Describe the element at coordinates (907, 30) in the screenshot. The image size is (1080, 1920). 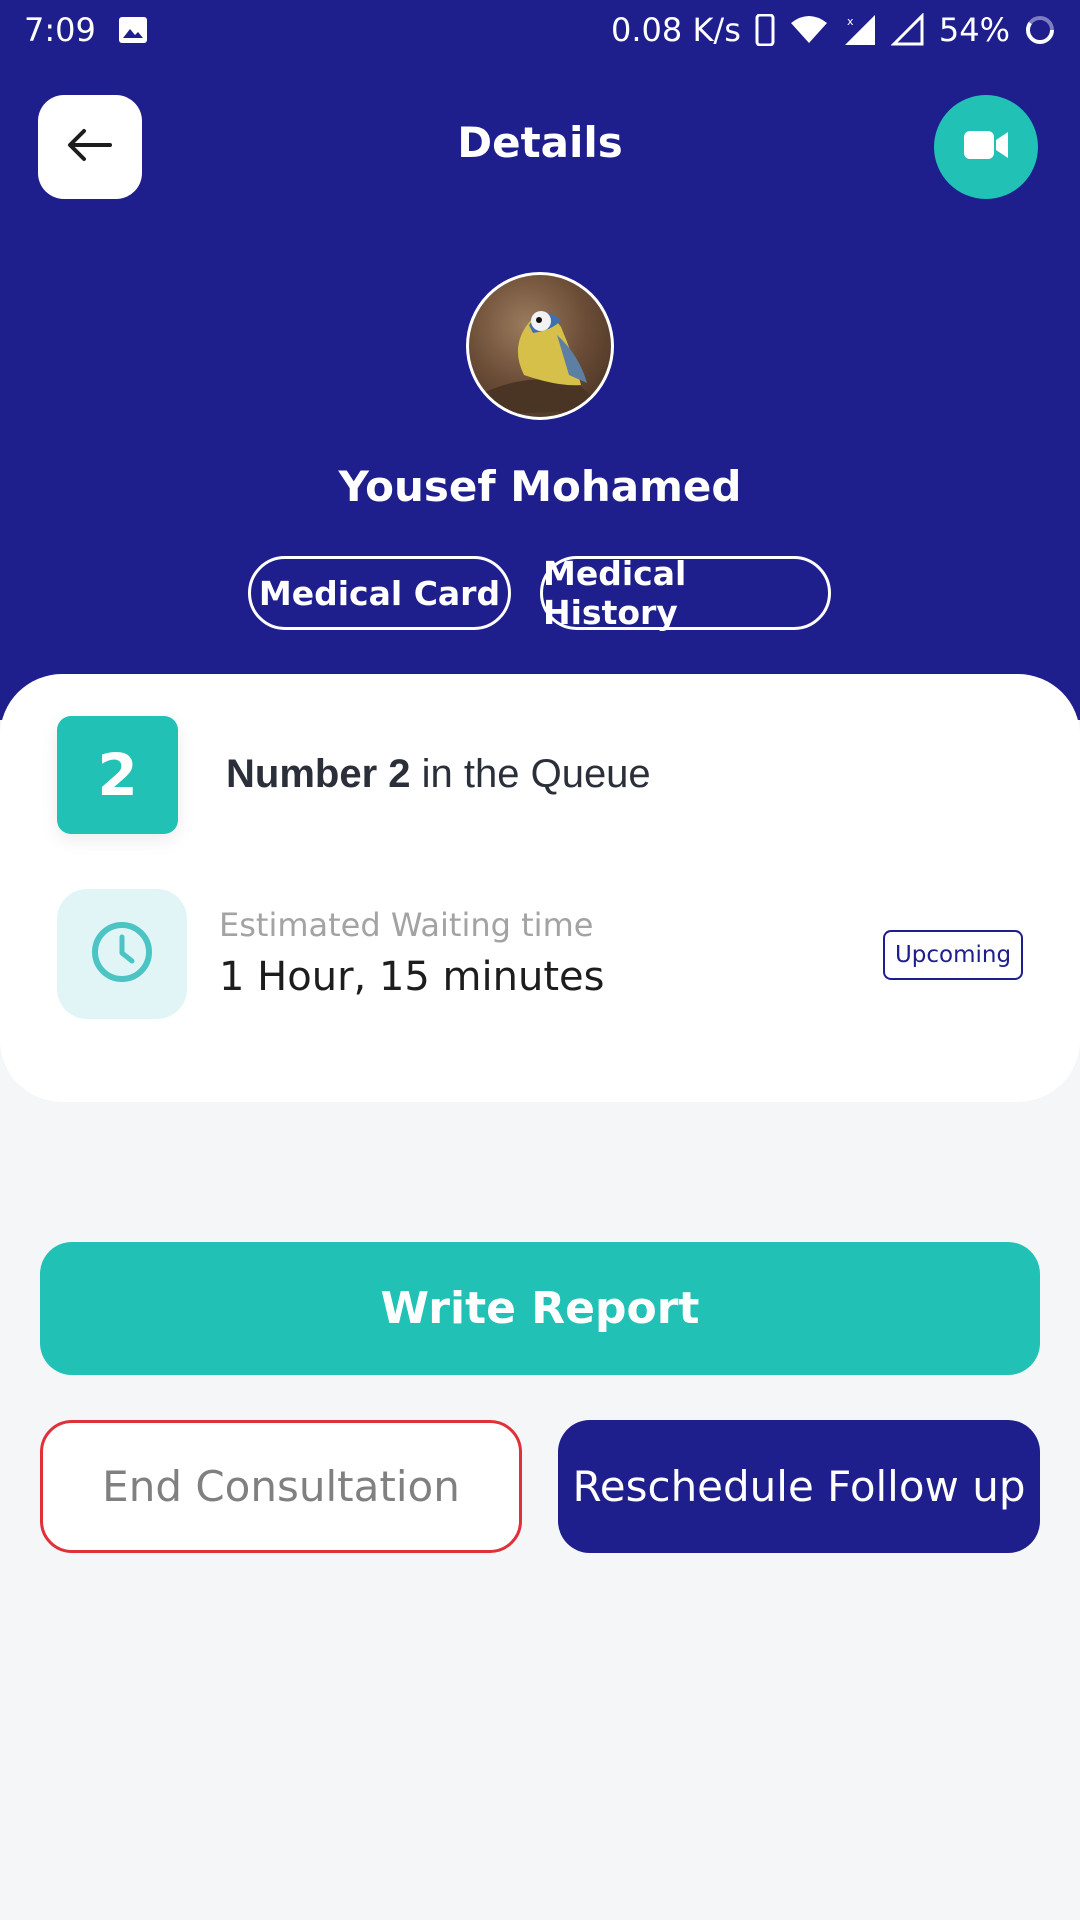
I see `signal-empty-icon` at that location.